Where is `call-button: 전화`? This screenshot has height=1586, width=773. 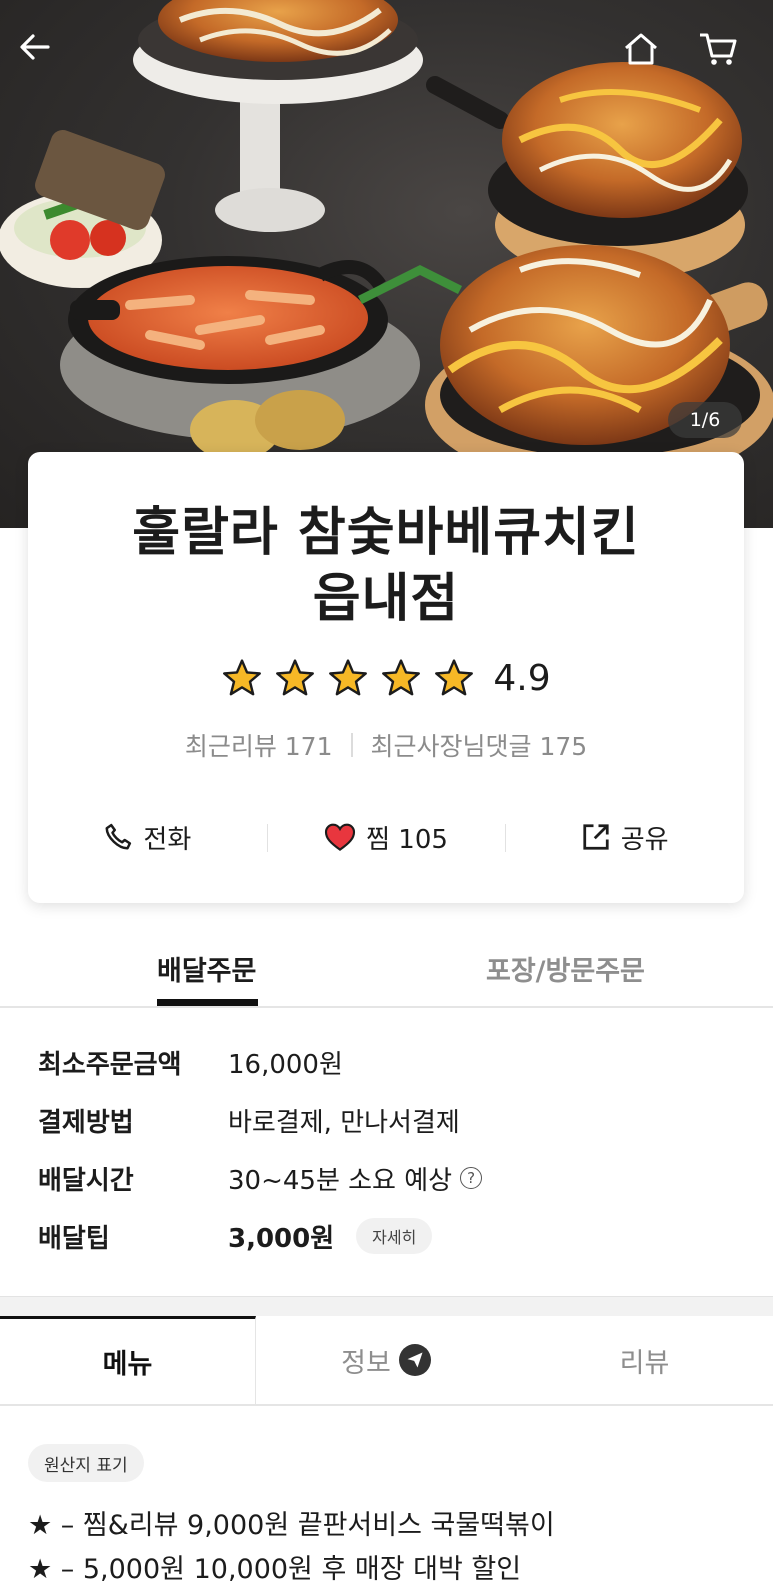 call-button: 전화 is located at coordinates (147, 837).